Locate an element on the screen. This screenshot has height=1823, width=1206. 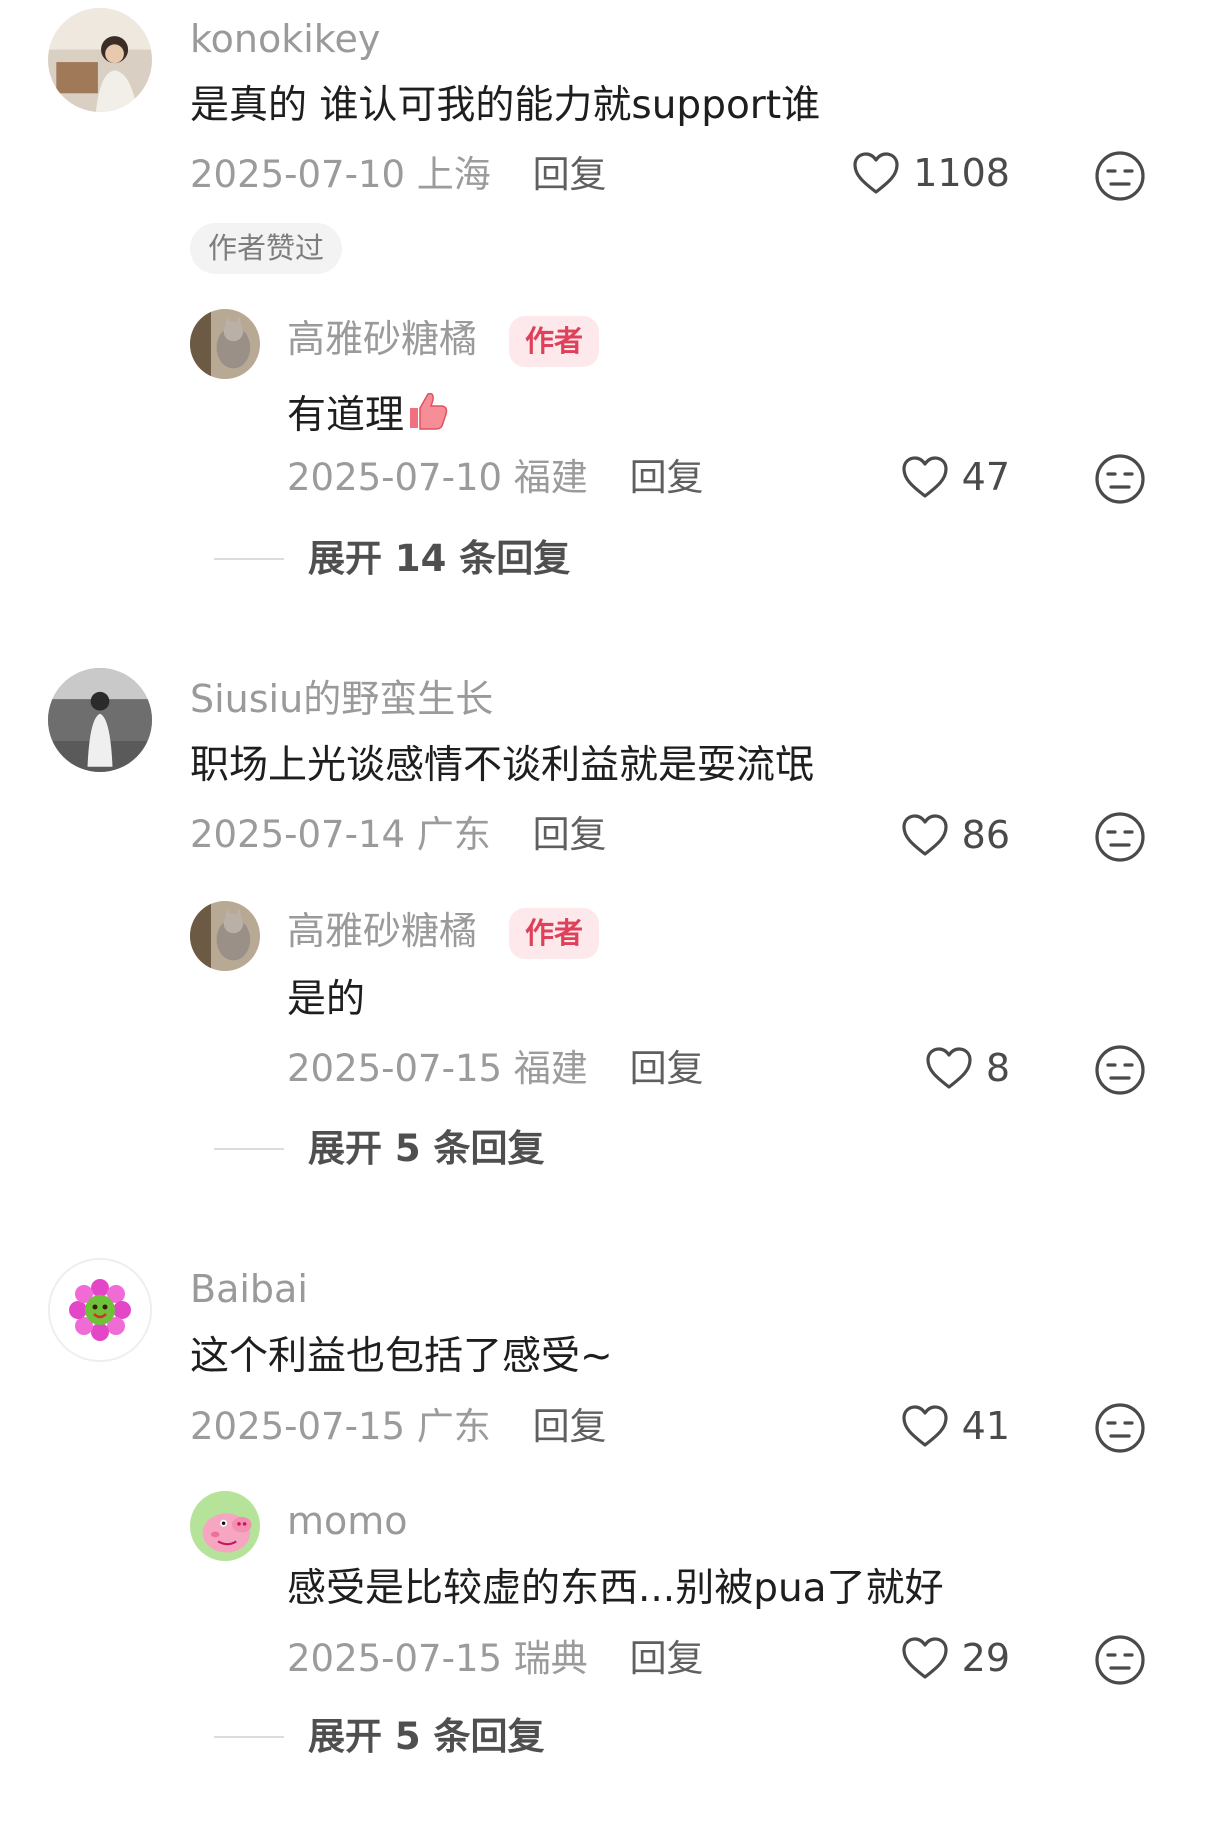
author-liked-badge: 作者赞过 is located at coordinates (266, 248).